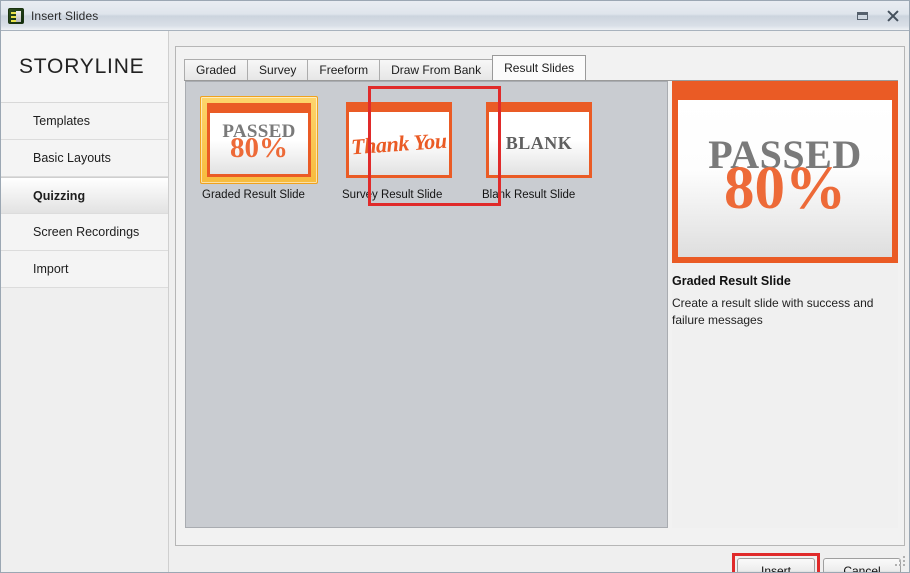 This screenshot has height=573, width=910. I want to click on tab-label: Graded, so click(216, 70).